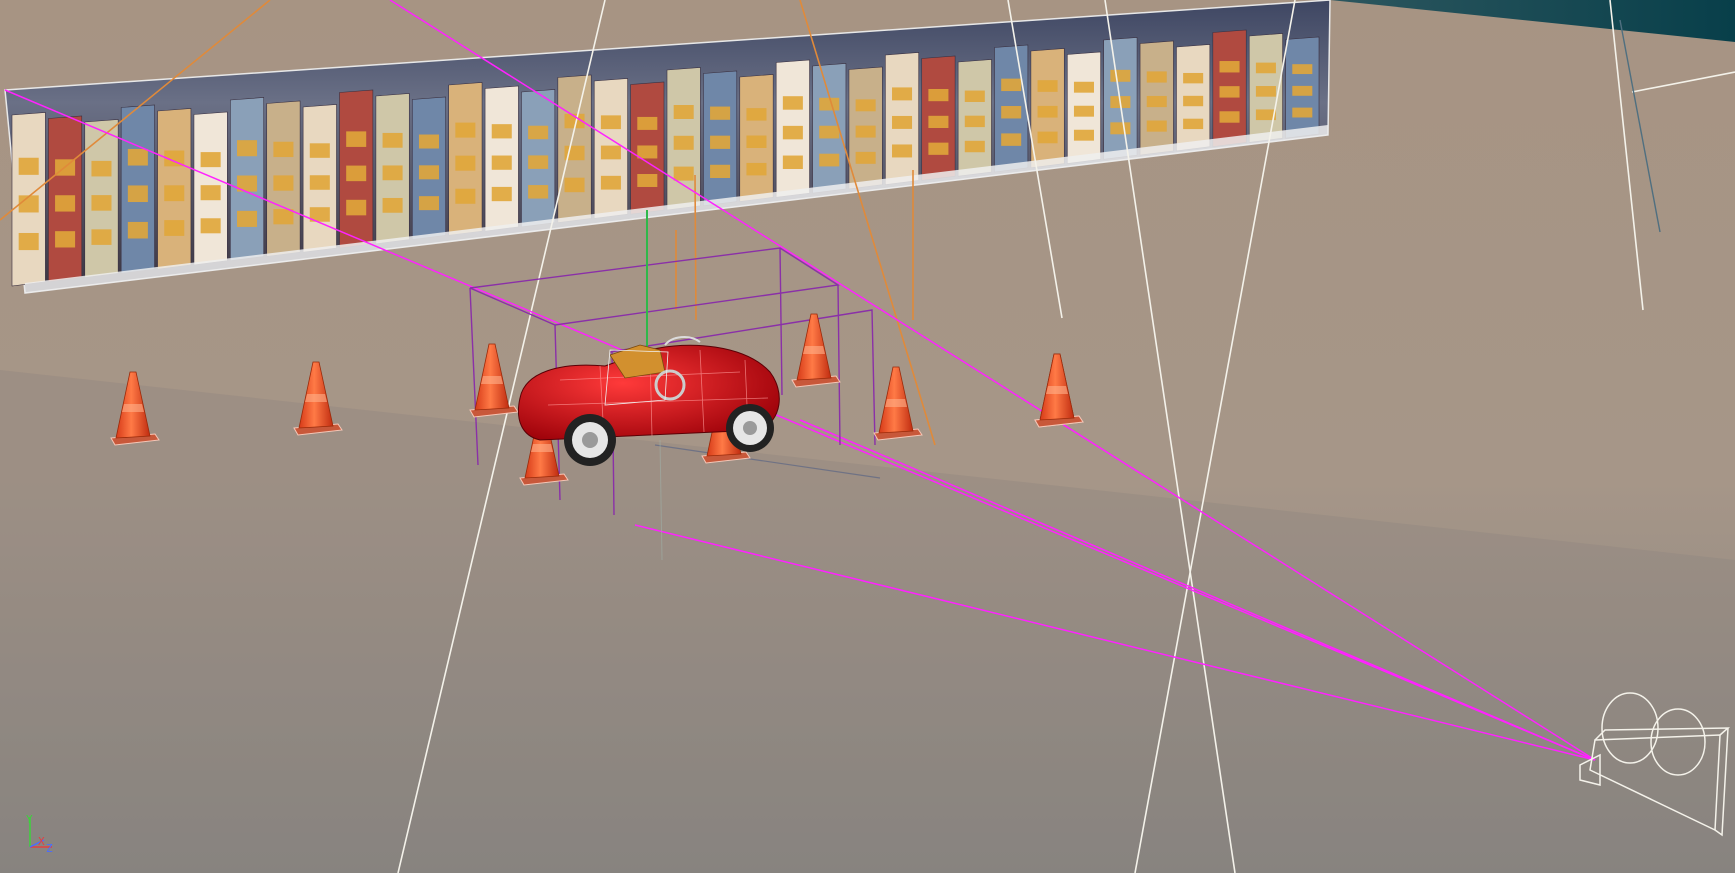  What do you see at coordinates (41, 841) in the screenshot?
I see `axis-x-label: X` at bounding box center [41, 841].